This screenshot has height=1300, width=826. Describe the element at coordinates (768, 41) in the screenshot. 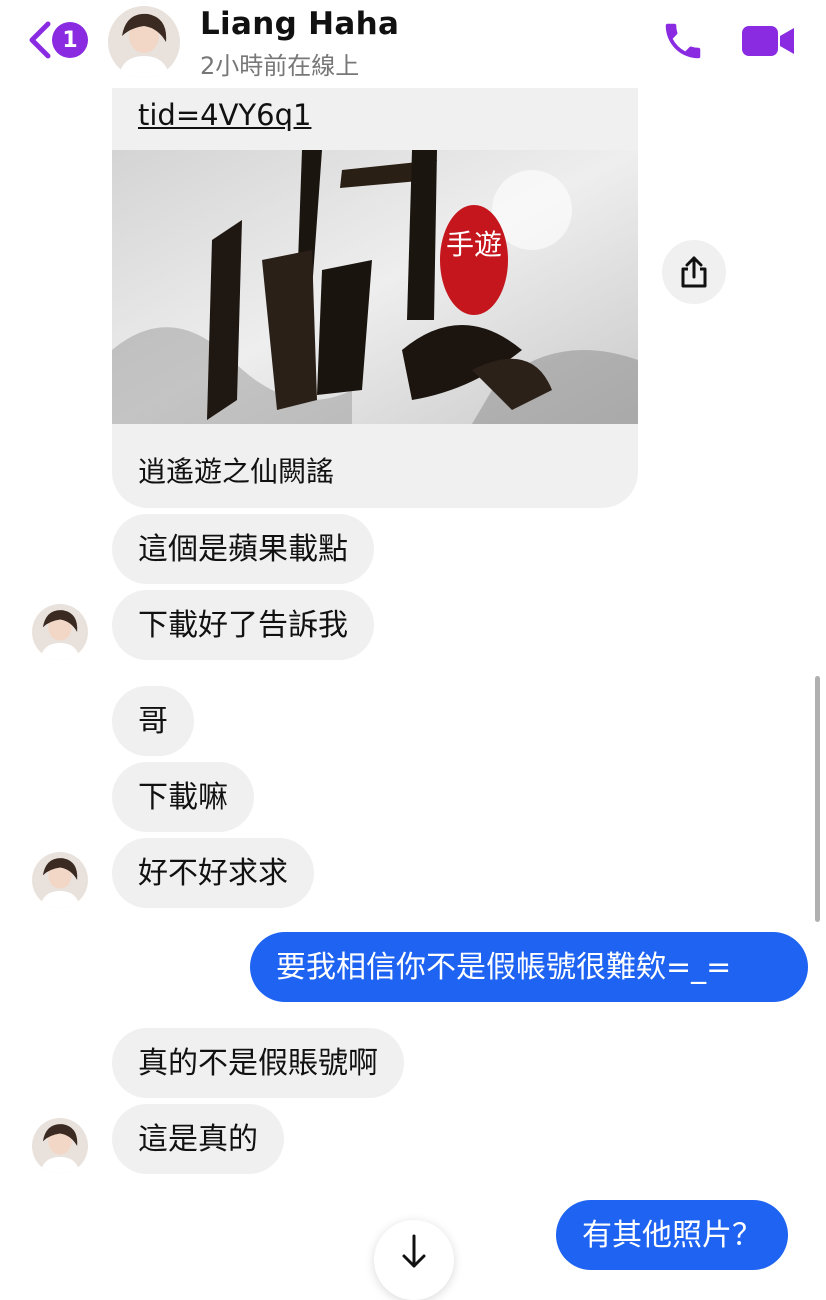

I see `video-camera-icon` at that location.